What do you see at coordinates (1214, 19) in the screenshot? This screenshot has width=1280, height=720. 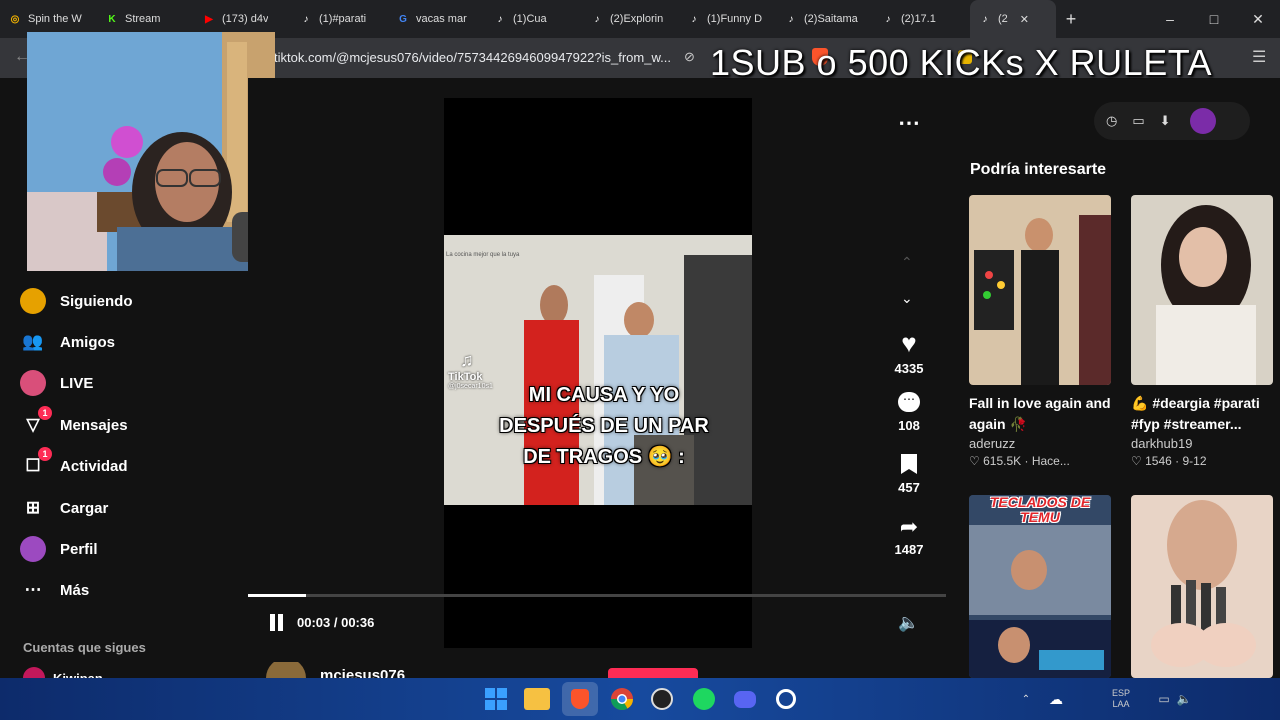 I see `maximize-button: □` at bounding box center [1214, 19].